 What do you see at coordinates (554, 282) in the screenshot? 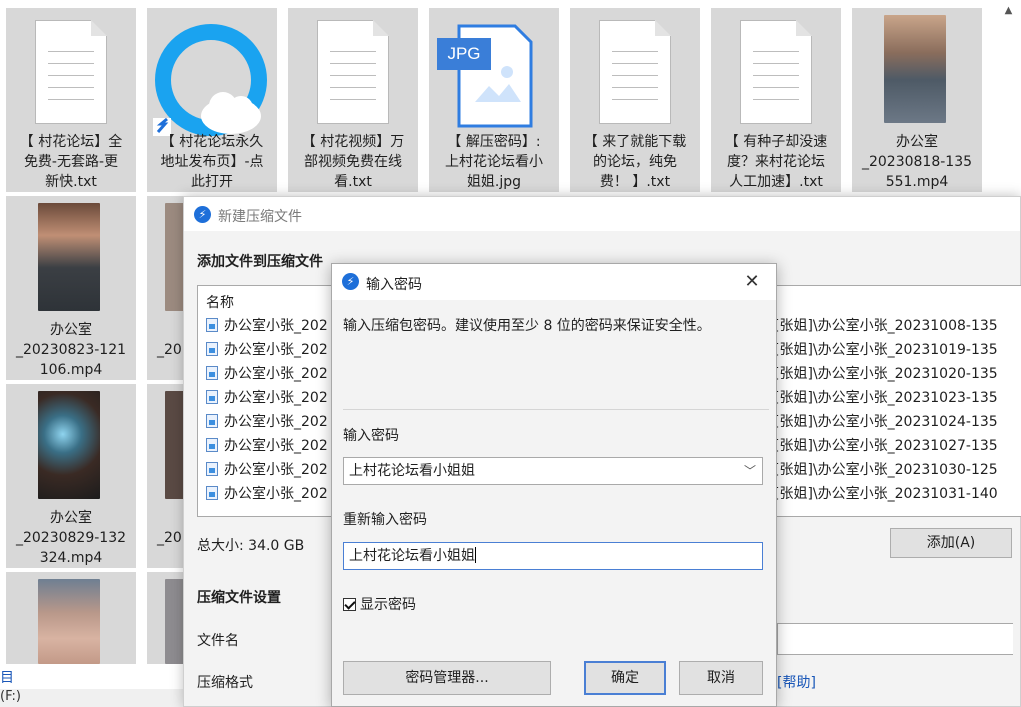
I see `dialog-titlebar: ⚡ 输入密码 ✕` at bounding box center [554, 282].